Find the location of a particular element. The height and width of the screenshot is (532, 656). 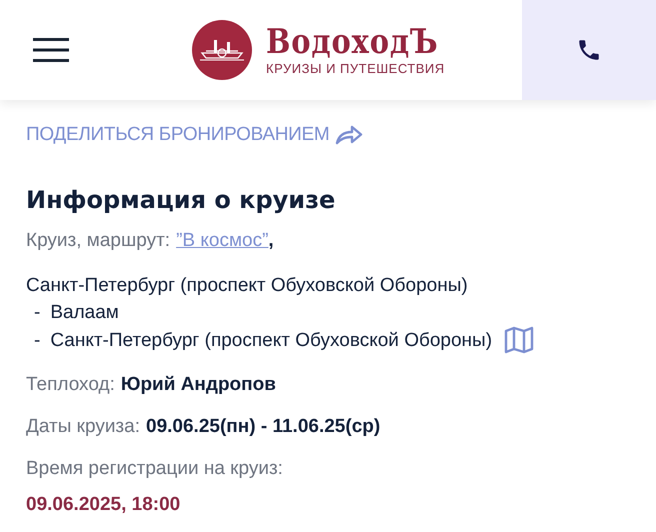

route-label: Круиз, маршрут: is located at coordinates (98, 241).